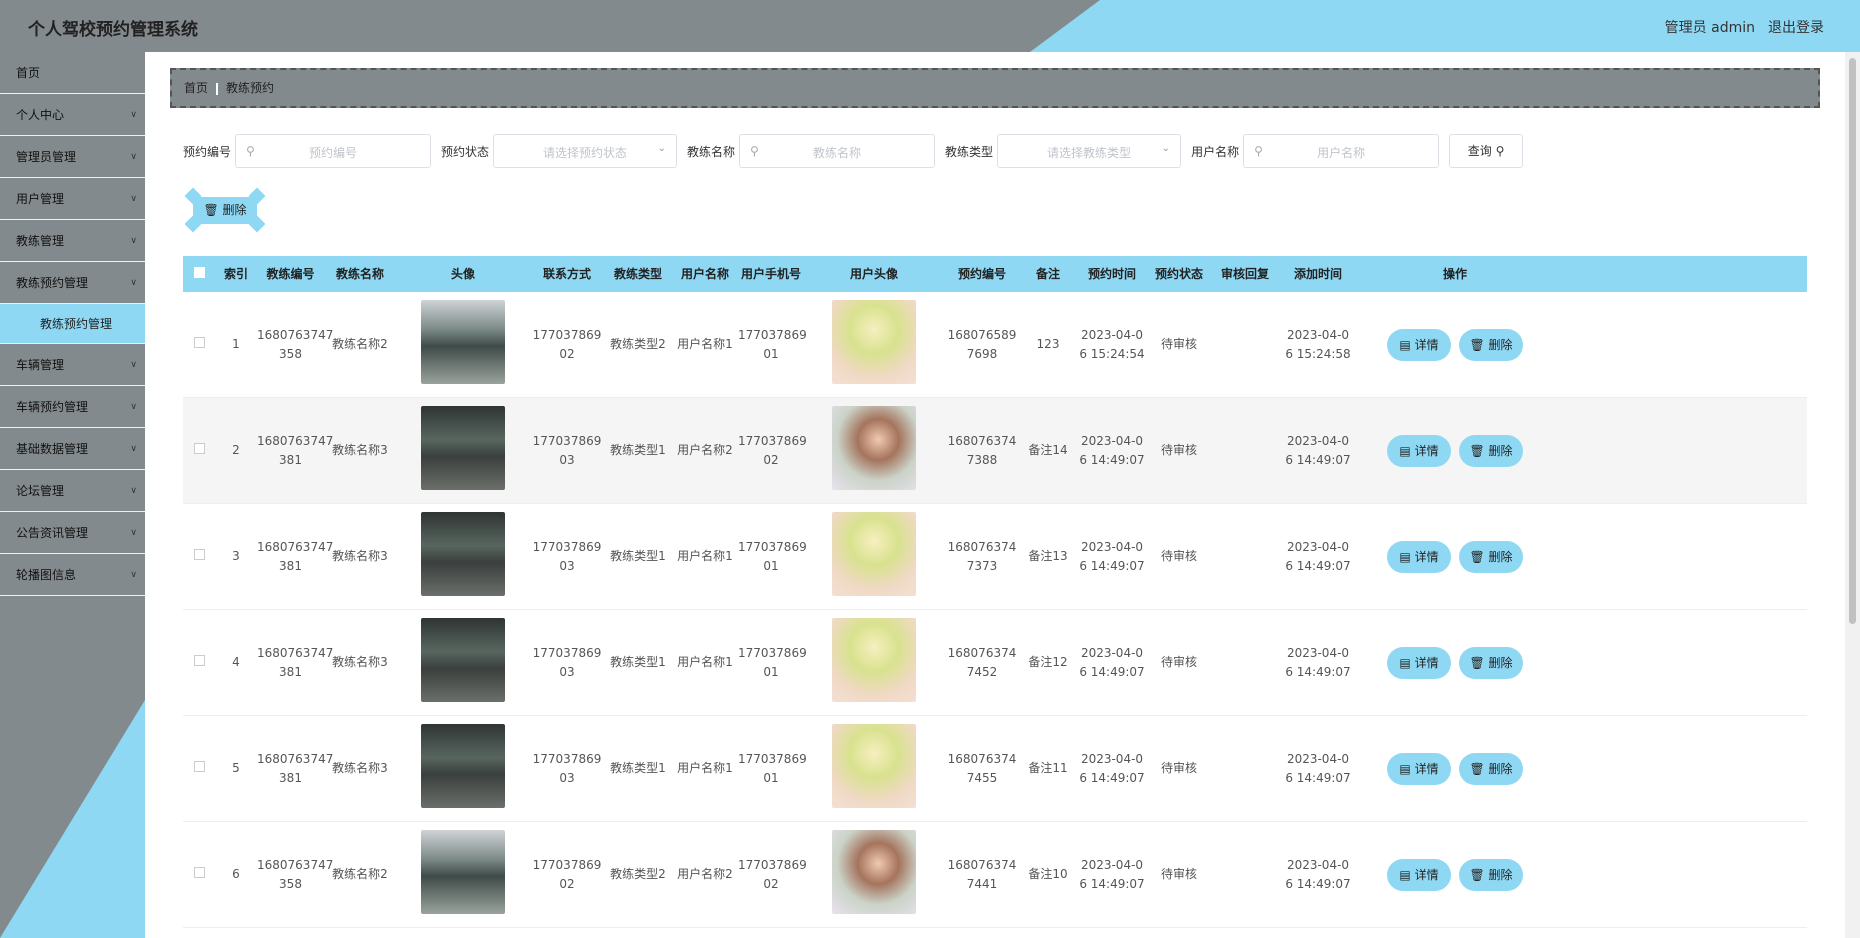 The image size is (1860, 938). I want to click on column-header: 索引, so click(235, 273).